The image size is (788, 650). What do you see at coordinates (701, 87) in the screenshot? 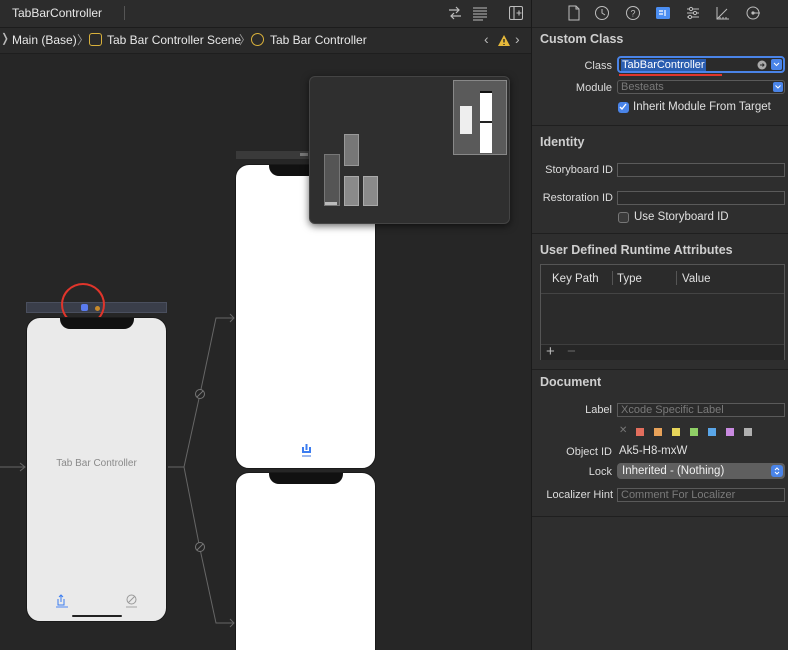
I see `module-field: Besteats` at bounding box center [701, 87].